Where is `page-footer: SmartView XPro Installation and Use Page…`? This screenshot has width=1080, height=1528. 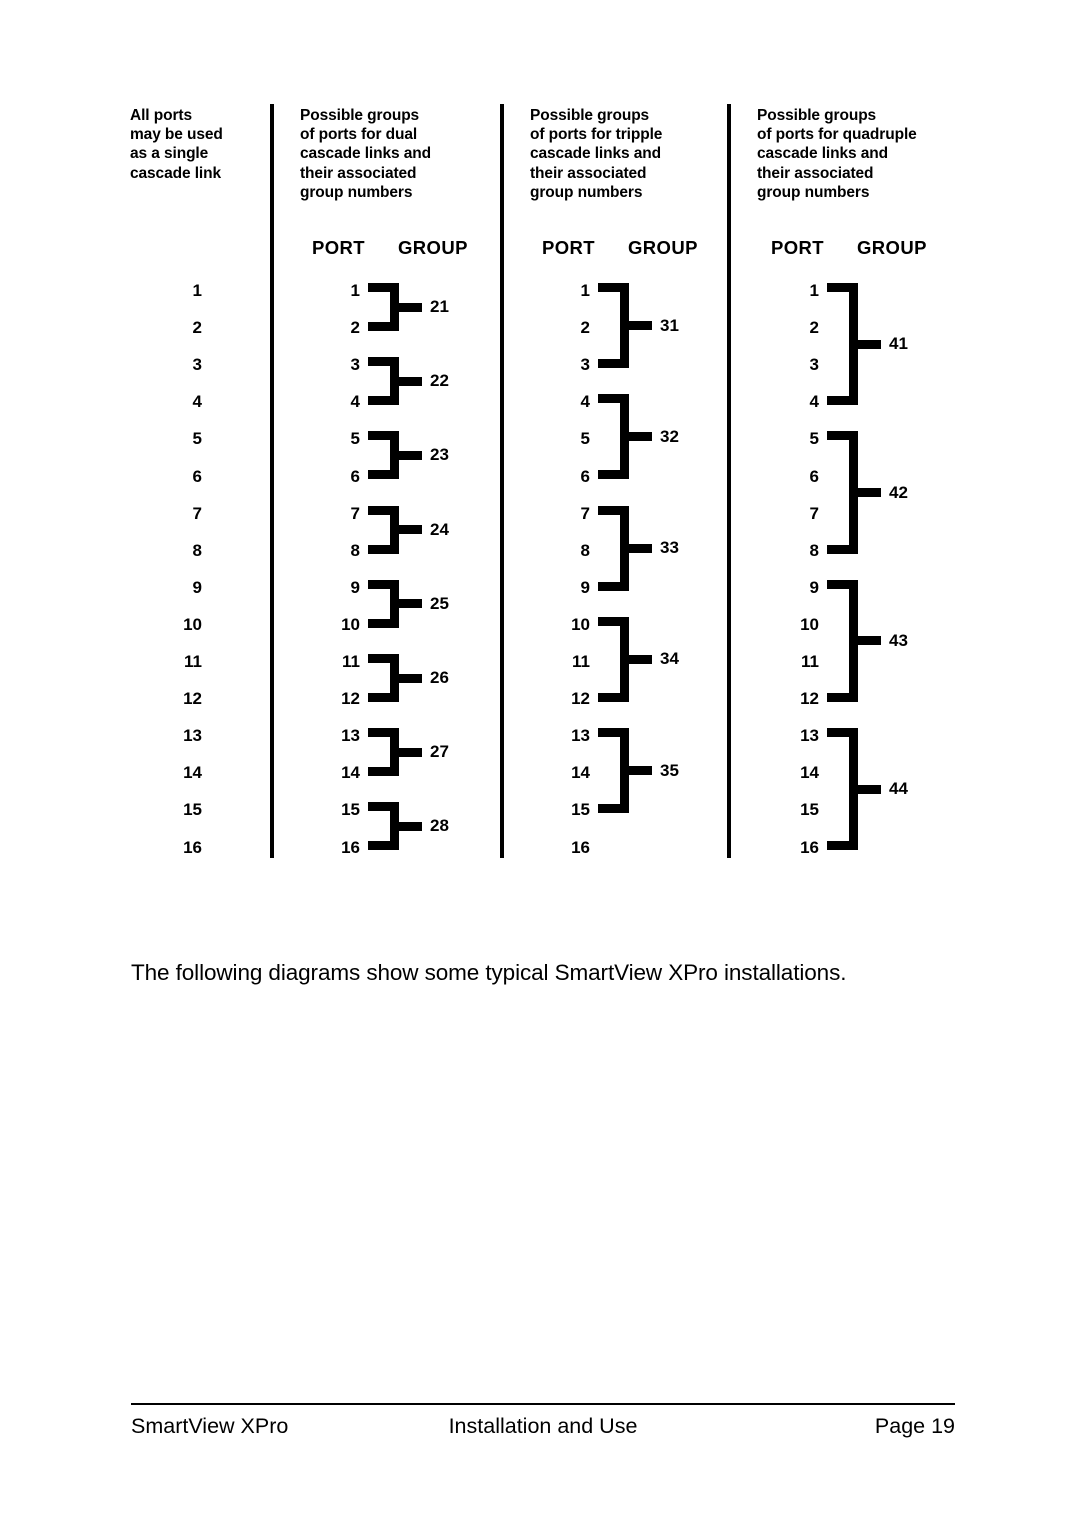
page-footer: SmartView XPro Installation and Use Page… is located at coordinates (543, 1425).